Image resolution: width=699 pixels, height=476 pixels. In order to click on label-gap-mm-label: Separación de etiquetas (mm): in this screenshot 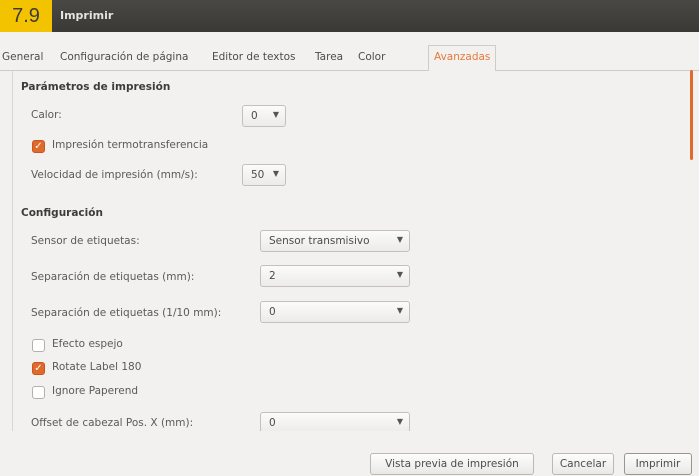, I will do `click(113, 277)`.